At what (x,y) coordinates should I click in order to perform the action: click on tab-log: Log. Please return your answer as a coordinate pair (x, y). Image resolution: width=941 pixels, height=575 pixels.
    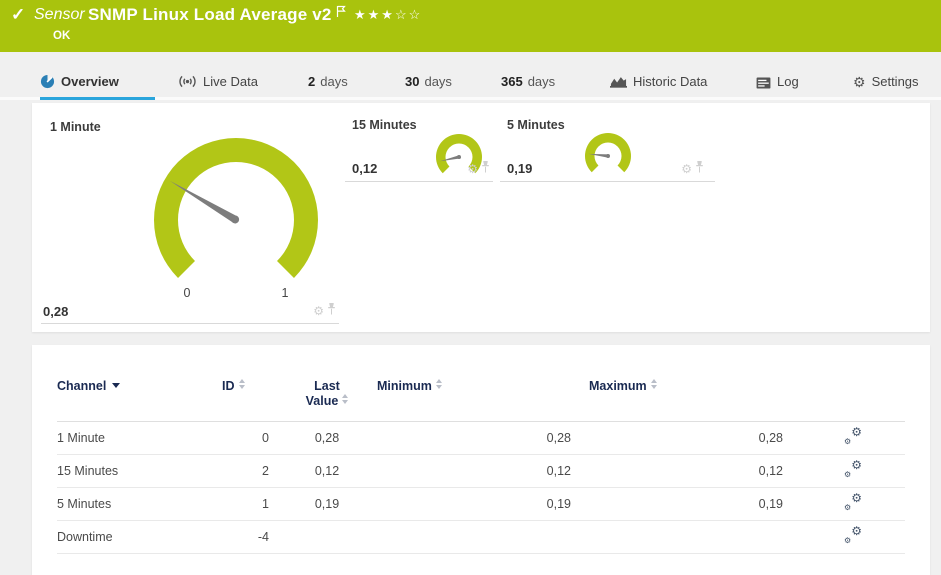
    Looking at the image, I should click on (777, 74).